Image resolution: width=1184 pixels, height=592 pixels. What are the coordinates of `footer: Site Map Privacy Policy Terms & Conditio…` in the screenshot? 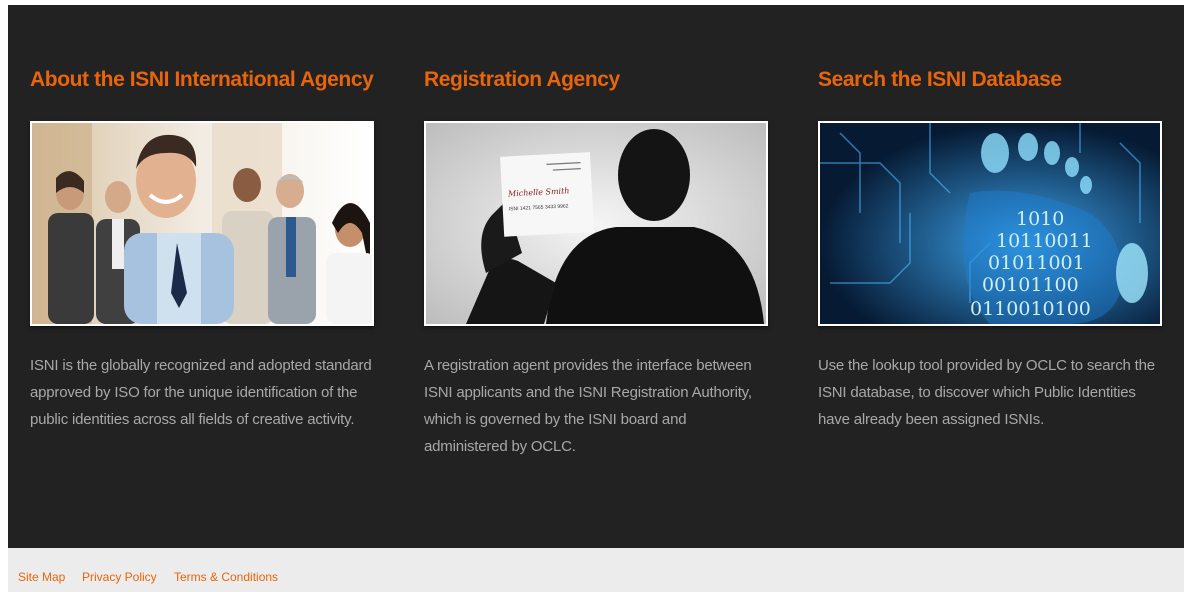 It's located at (596, 570).